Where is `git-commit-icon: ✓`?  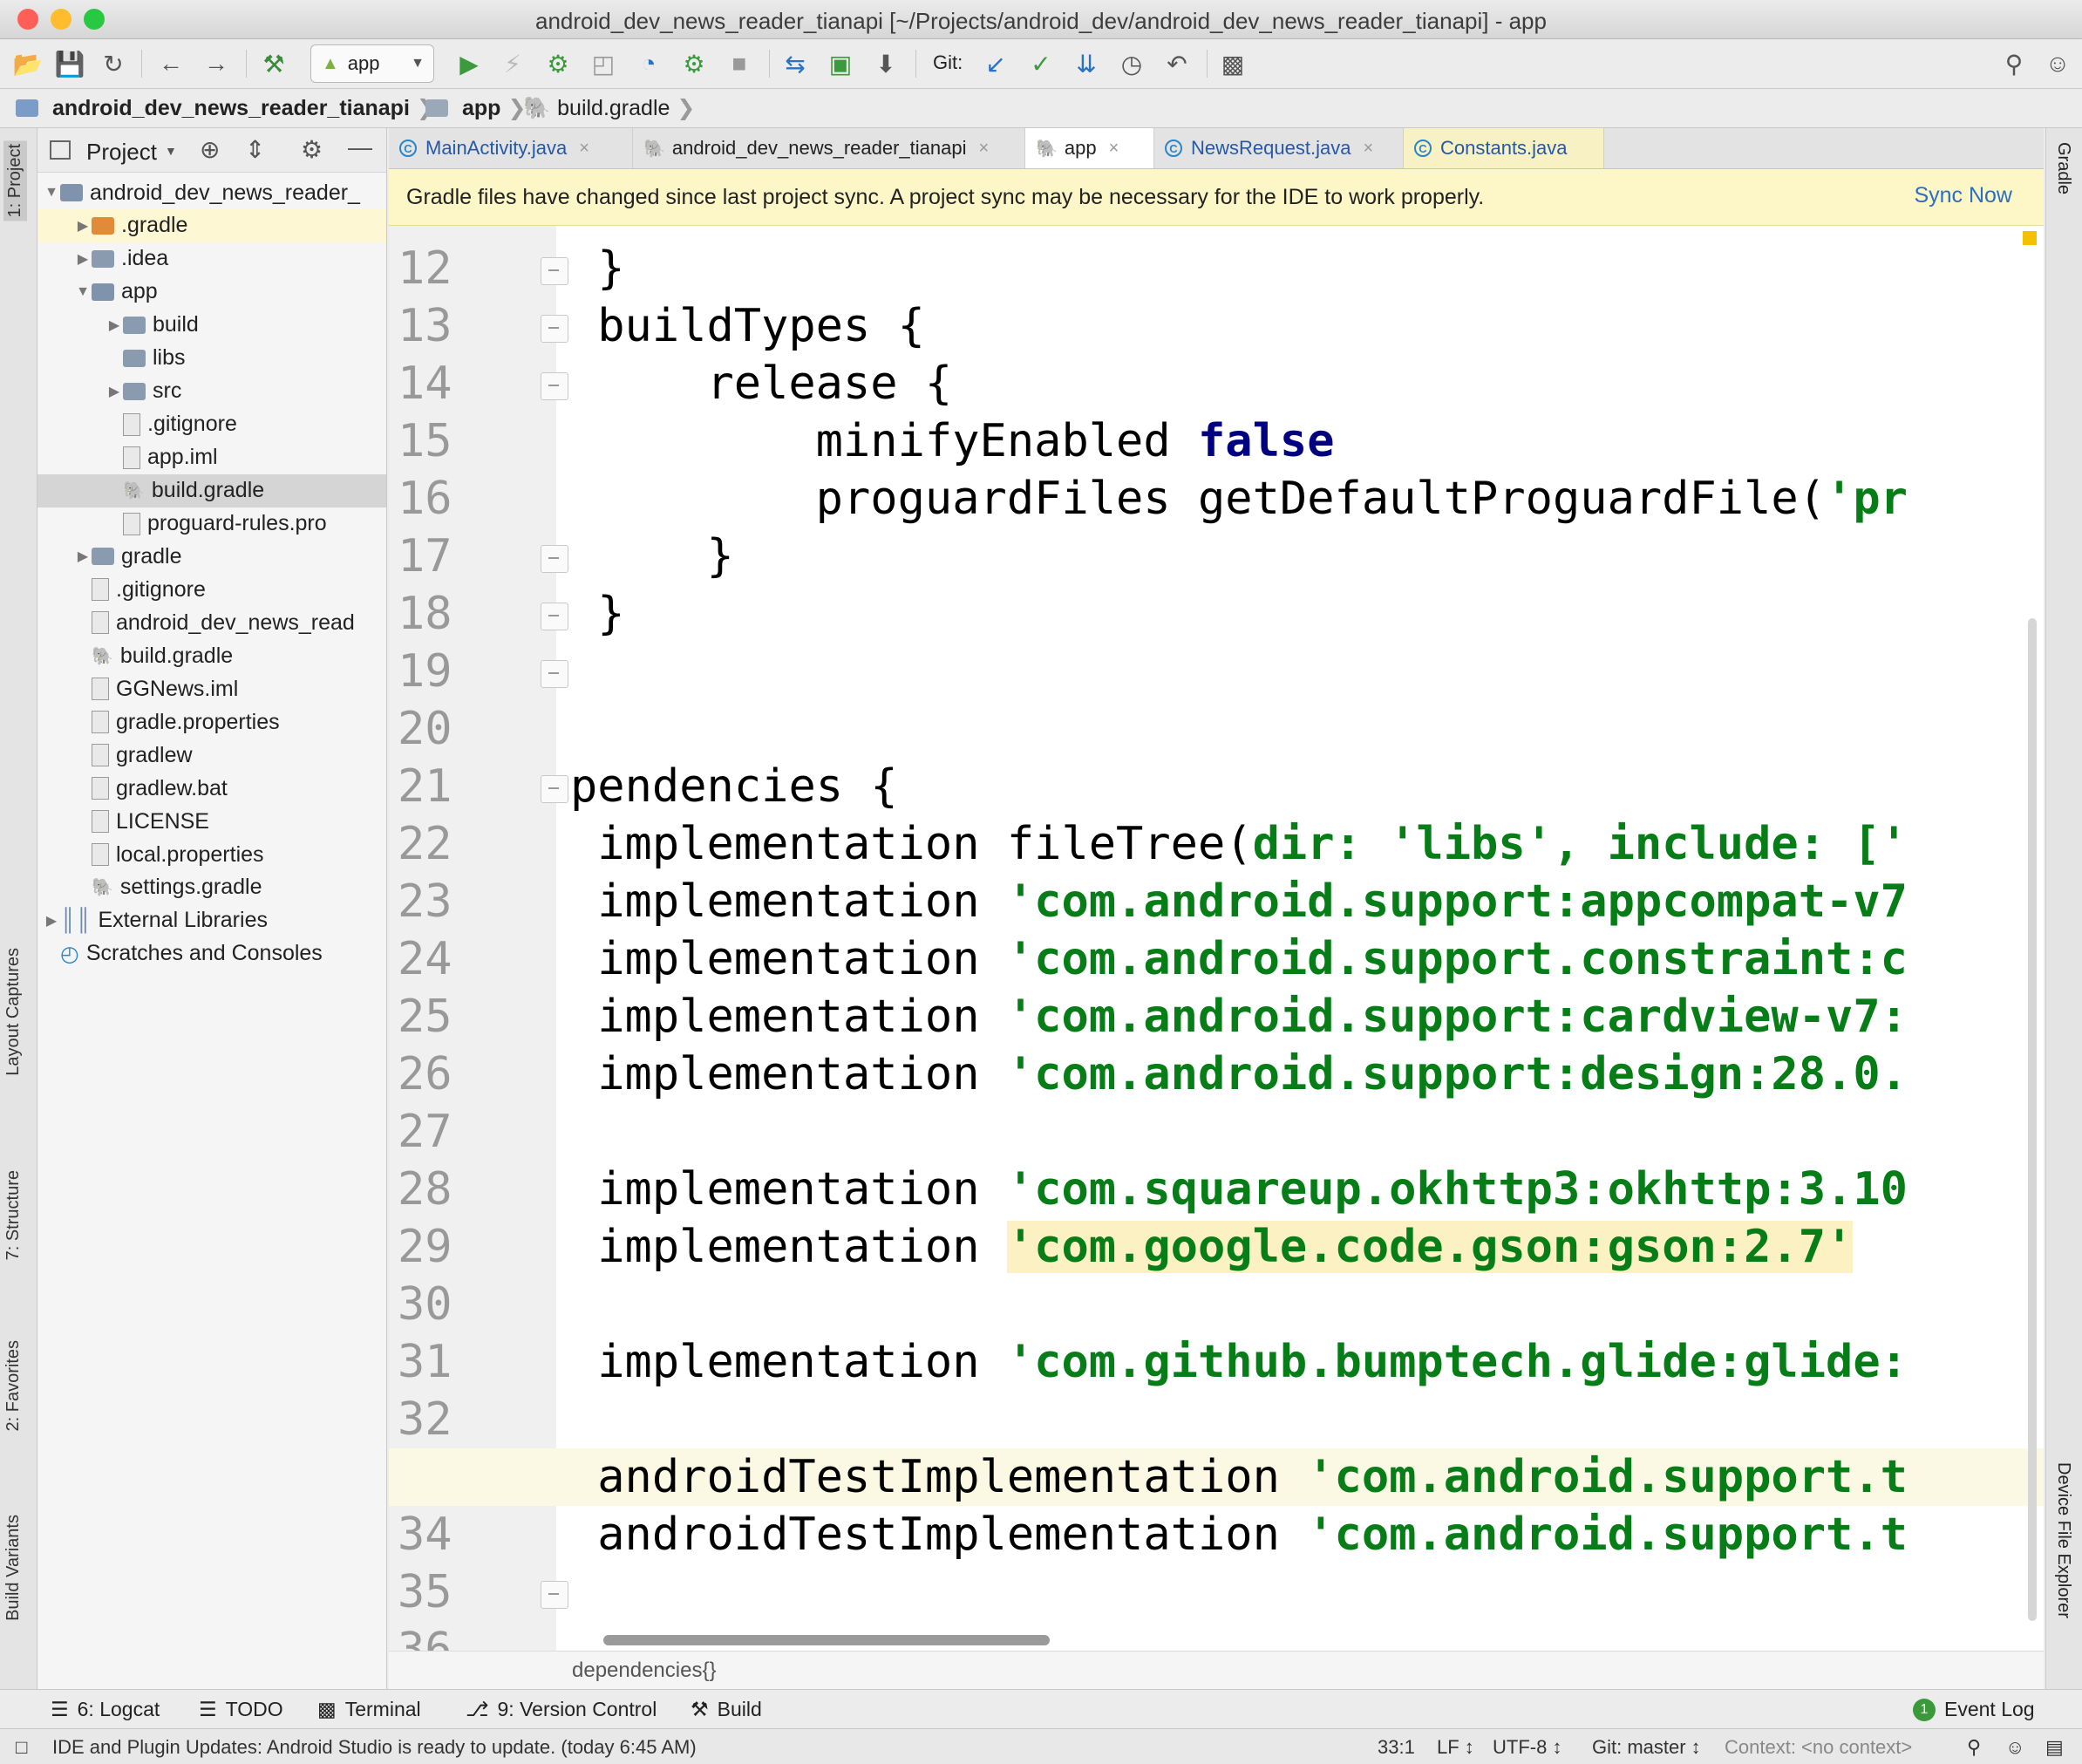 git-commit-icon: ✓ is located at coordinates (1041, 63).